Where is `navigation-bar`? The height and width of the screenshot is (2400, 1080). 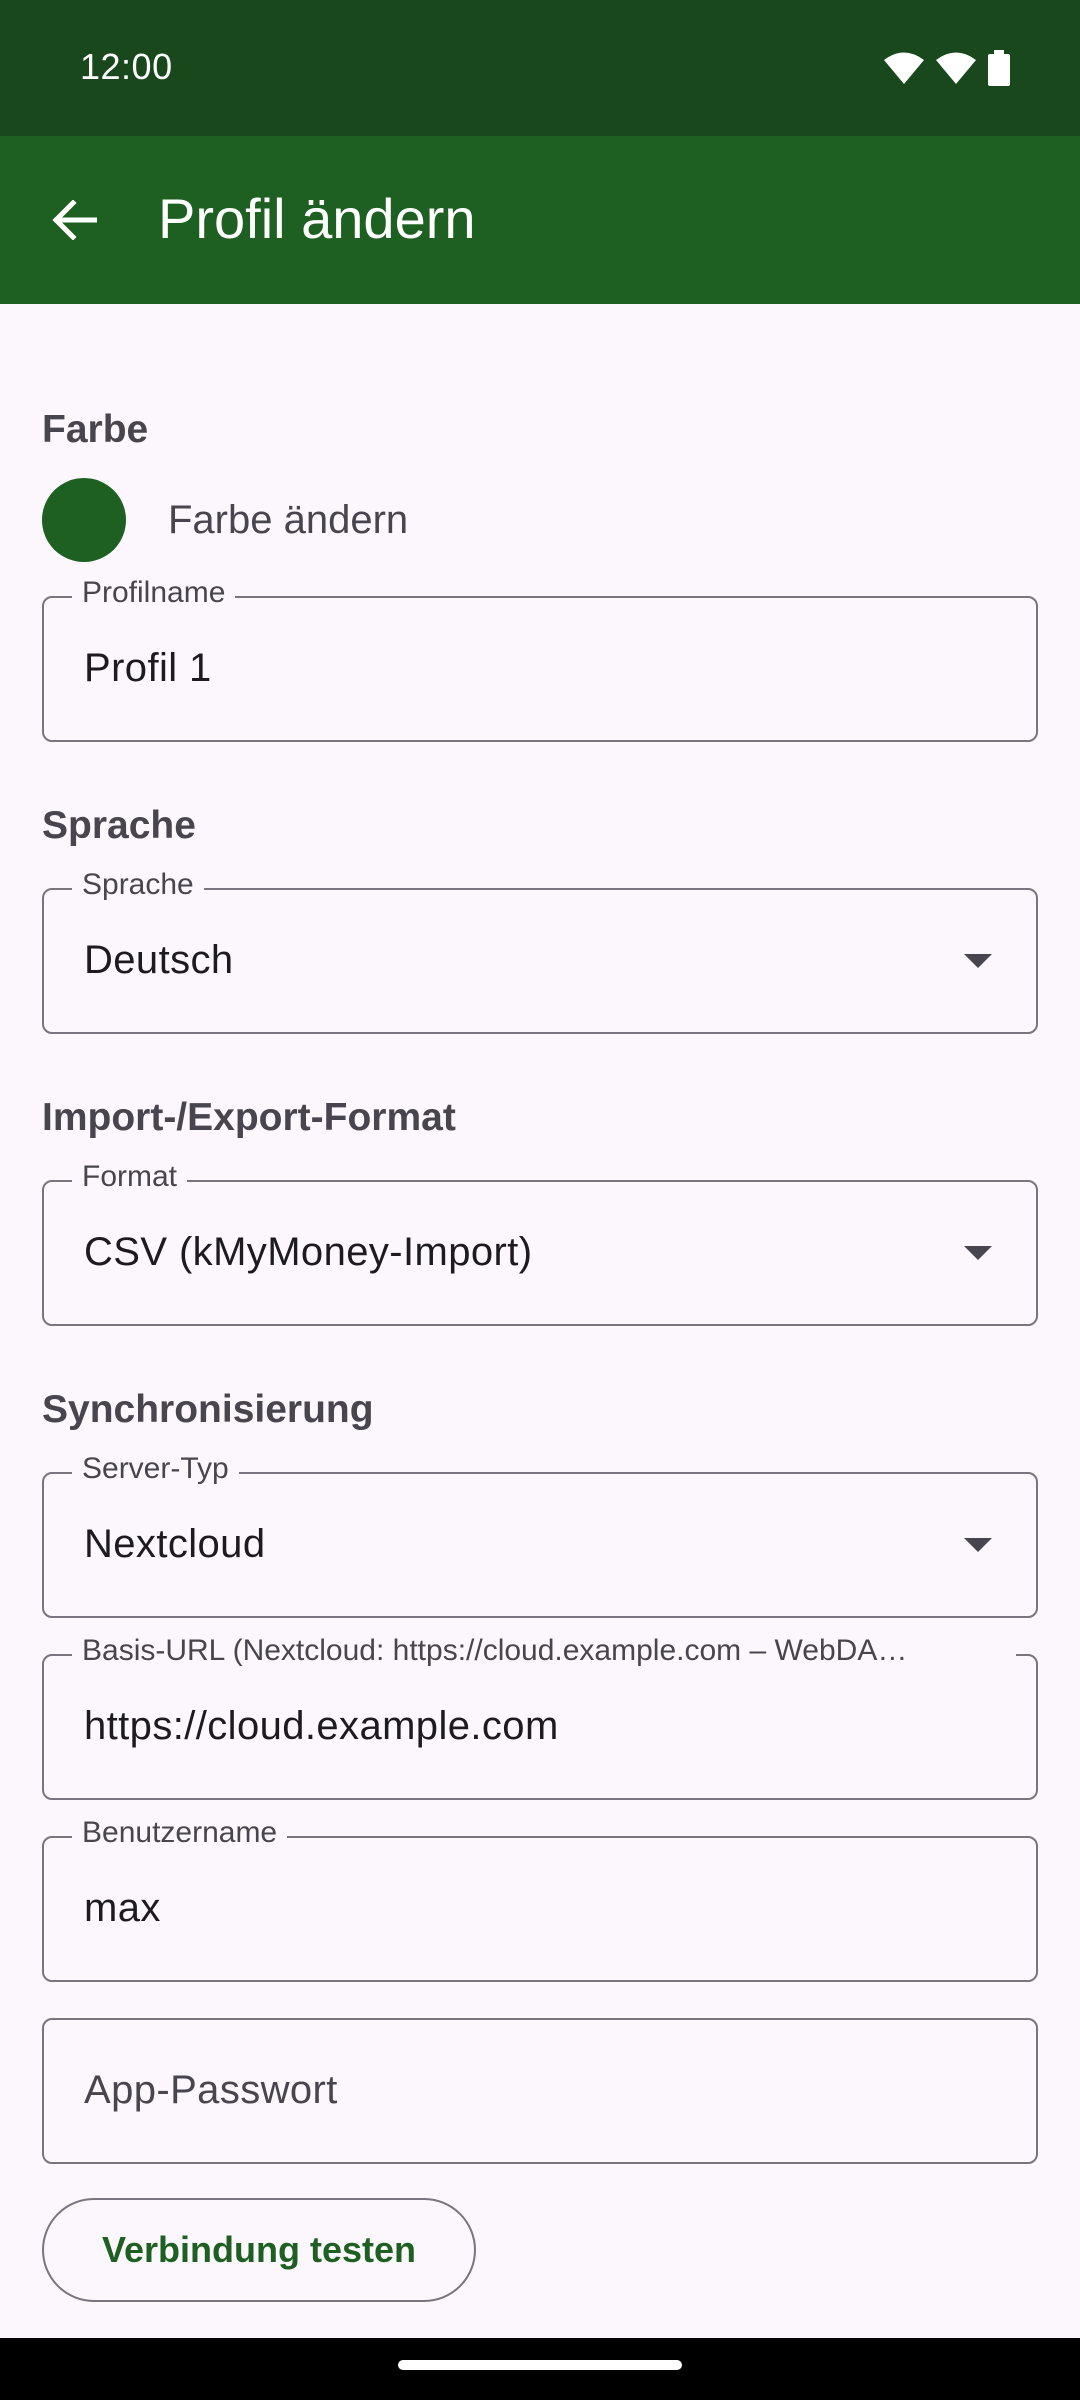 navigation-bar is located at coordinates (540, 2369).